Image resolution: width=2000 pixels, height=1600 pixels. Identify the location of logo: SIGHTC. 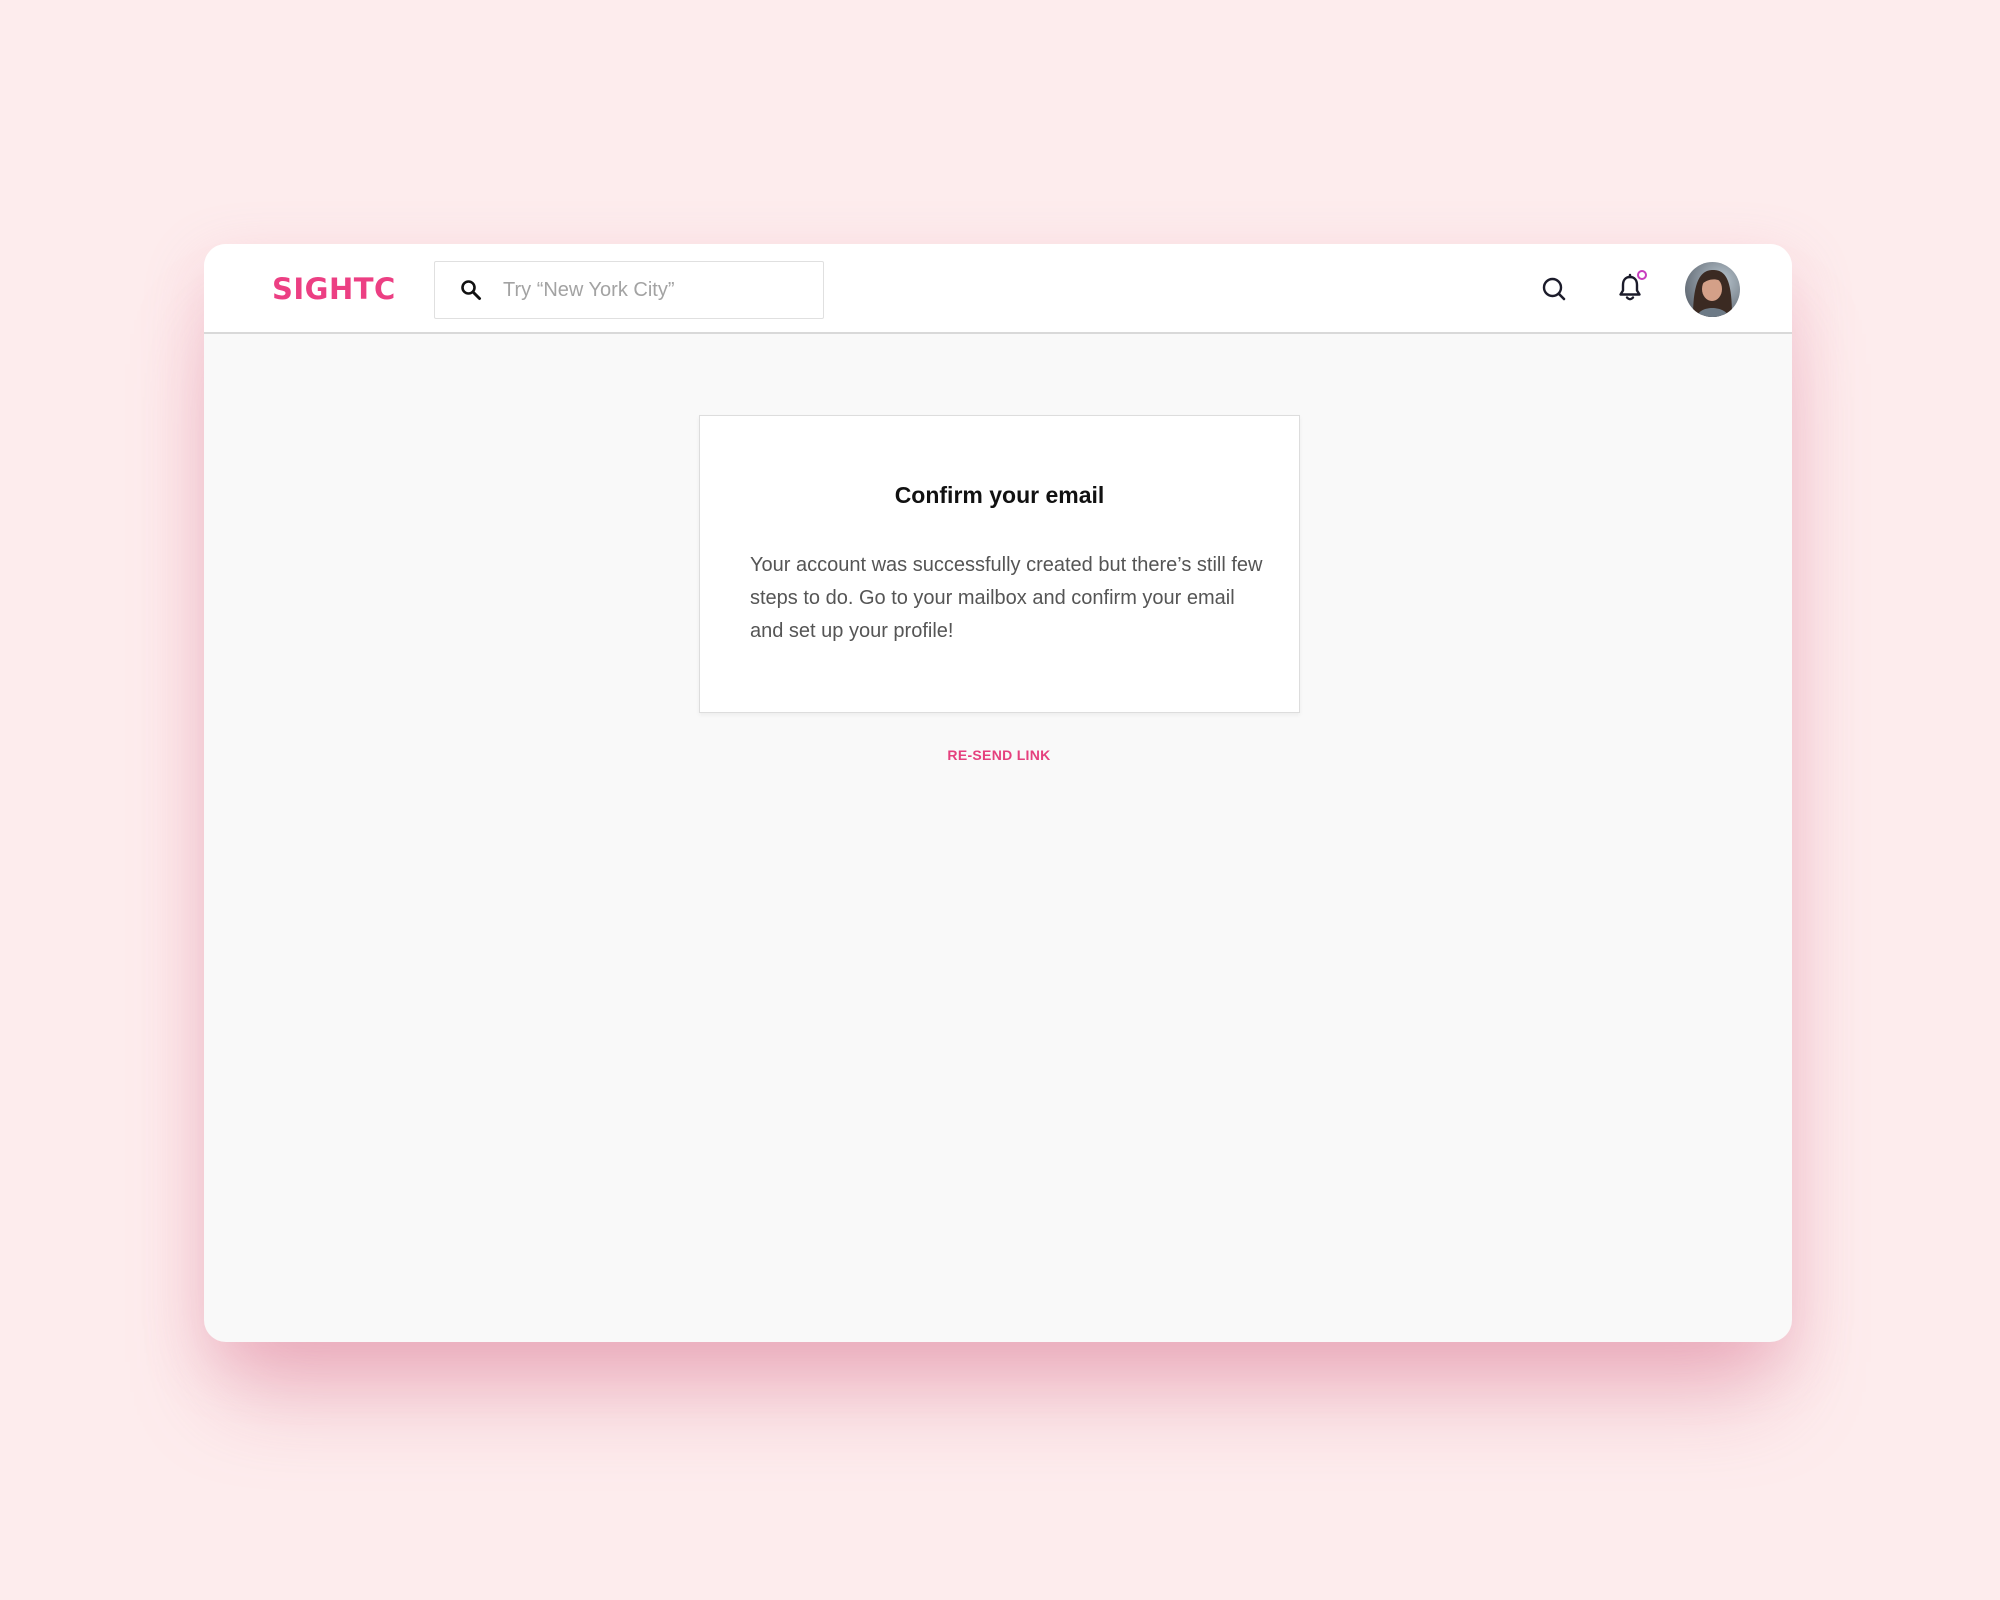
(334, 289).